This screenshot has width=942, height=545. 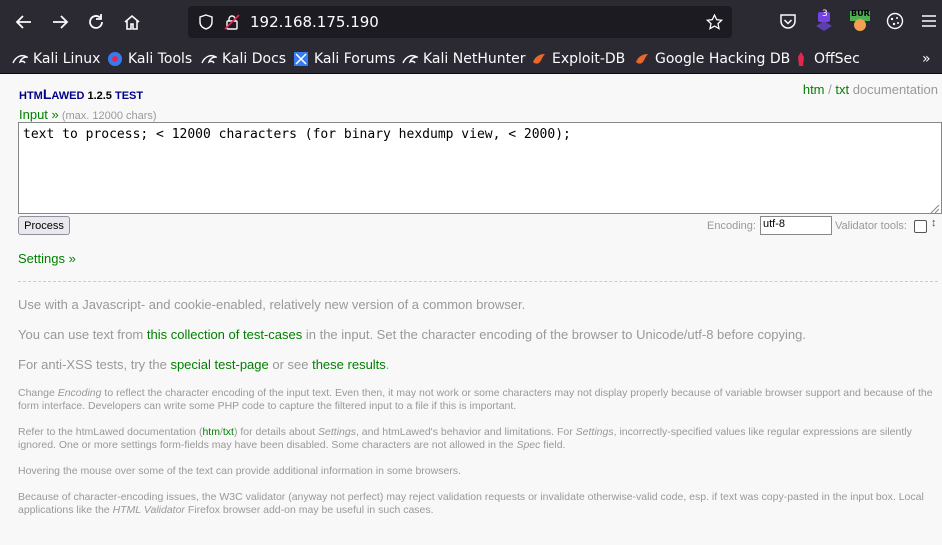 What do you see at coordinates (788, 21) in the screenshot?
I see `pocket-icon` at bounding box center [788, 21].